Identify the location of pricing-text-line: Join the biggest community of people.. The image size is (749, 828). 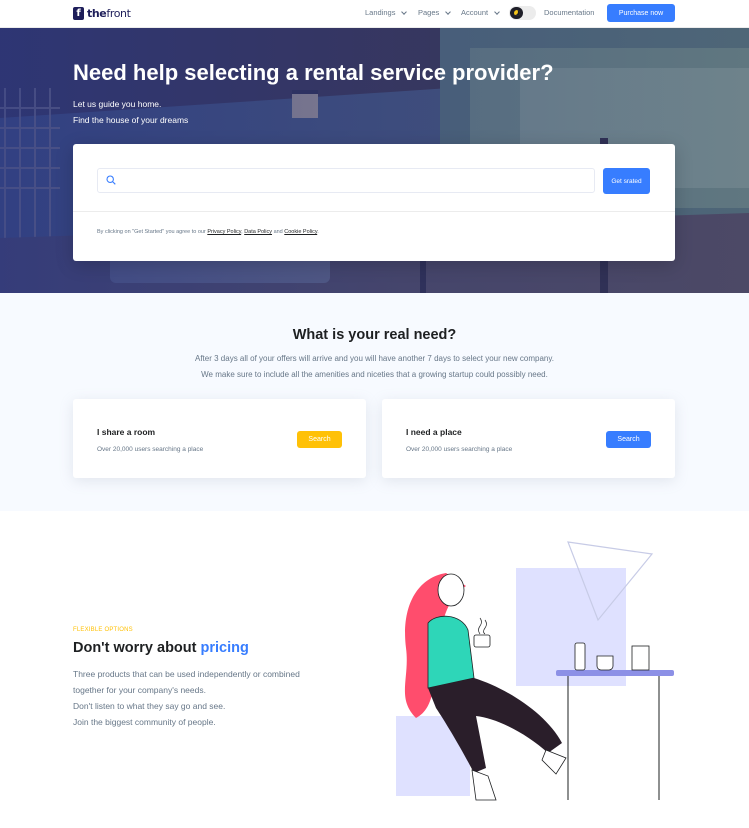
(144, 722).